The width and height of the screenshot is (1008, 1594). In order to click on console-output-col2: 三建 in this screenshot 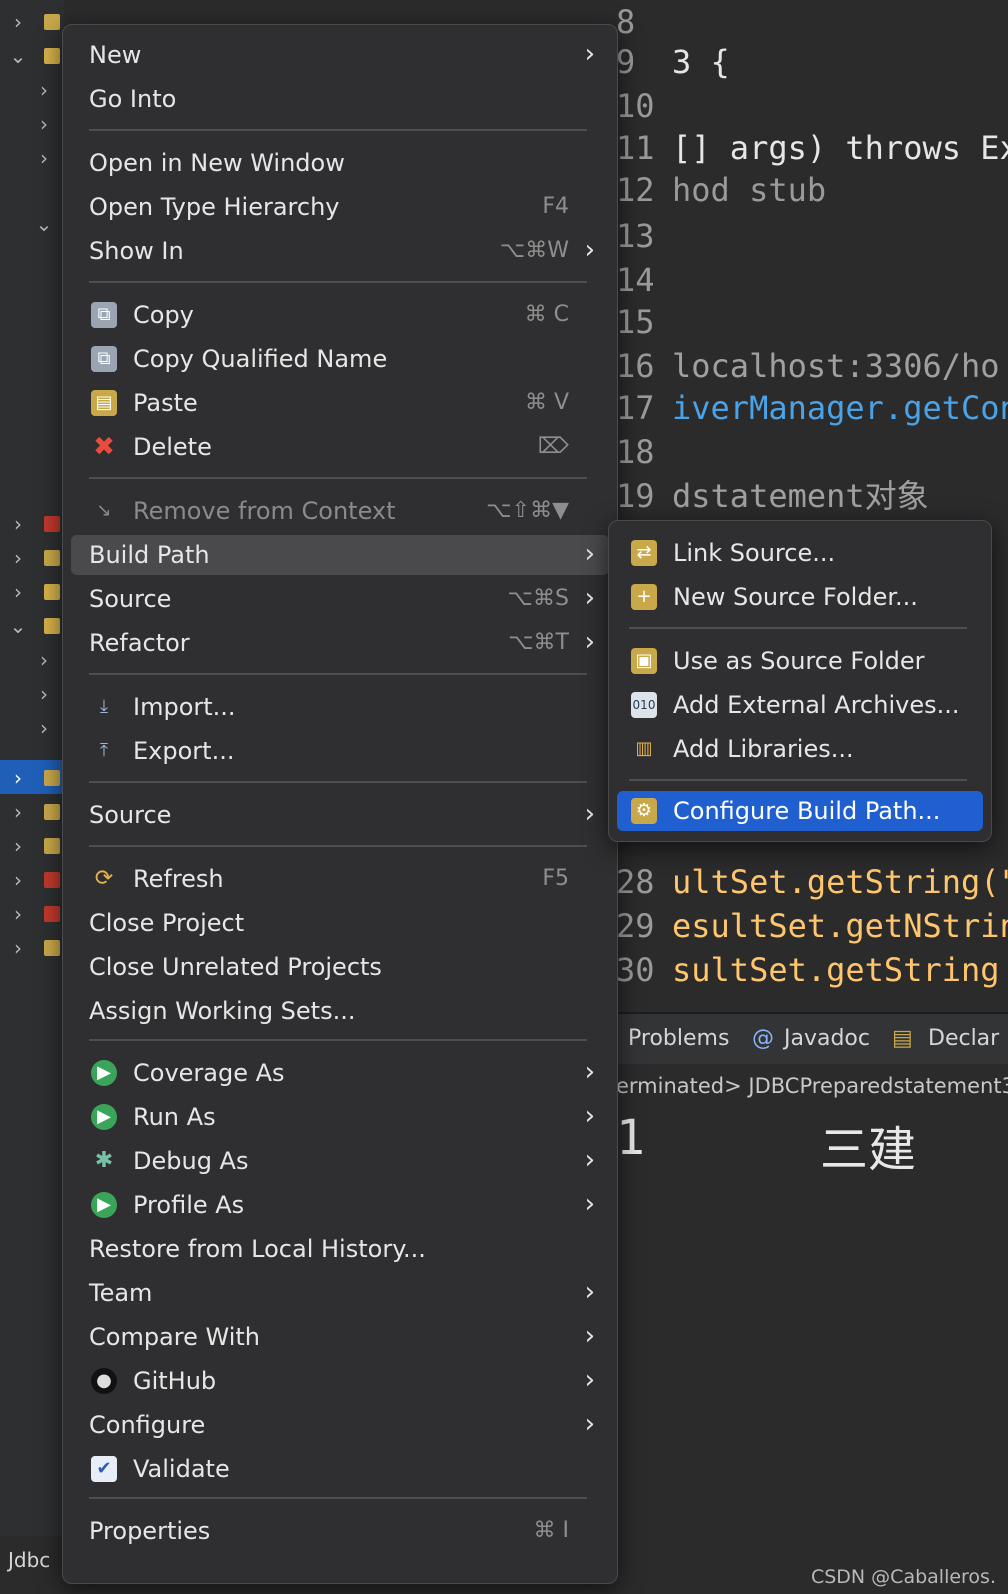, I will do `click(868, 1150)`.